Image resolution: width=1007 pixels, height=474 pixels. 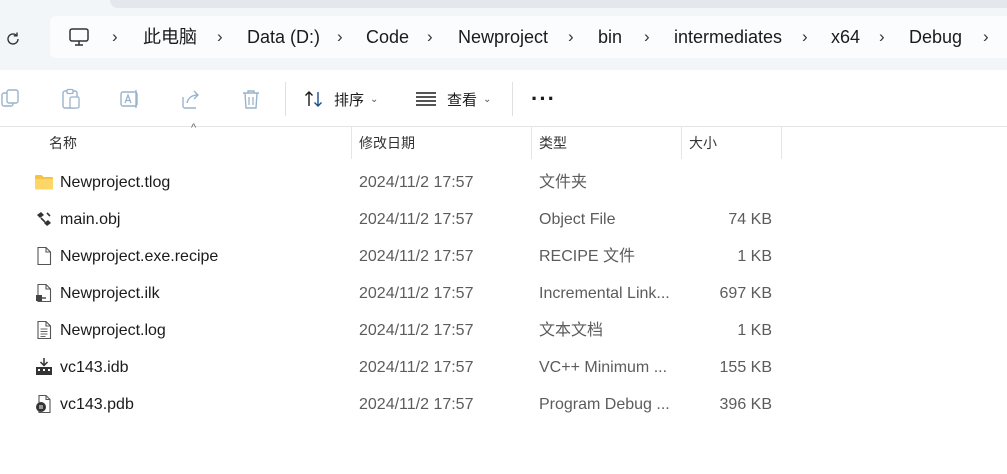 What do you see at coordinates (728, 37) in the screenshot?
I see `breadcrumb-intermediates: intermediates` at bounding box center [728, 37].